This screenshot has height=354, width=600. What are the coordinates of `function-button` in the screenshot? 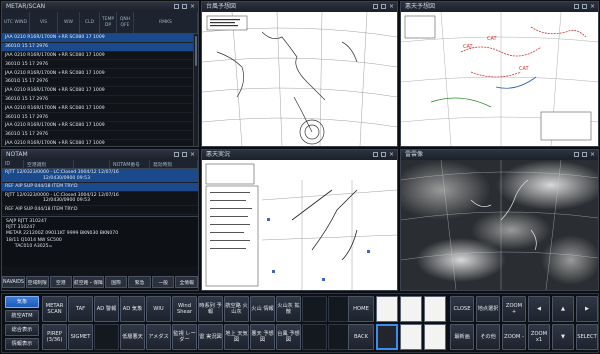 It's located at (106, 337).